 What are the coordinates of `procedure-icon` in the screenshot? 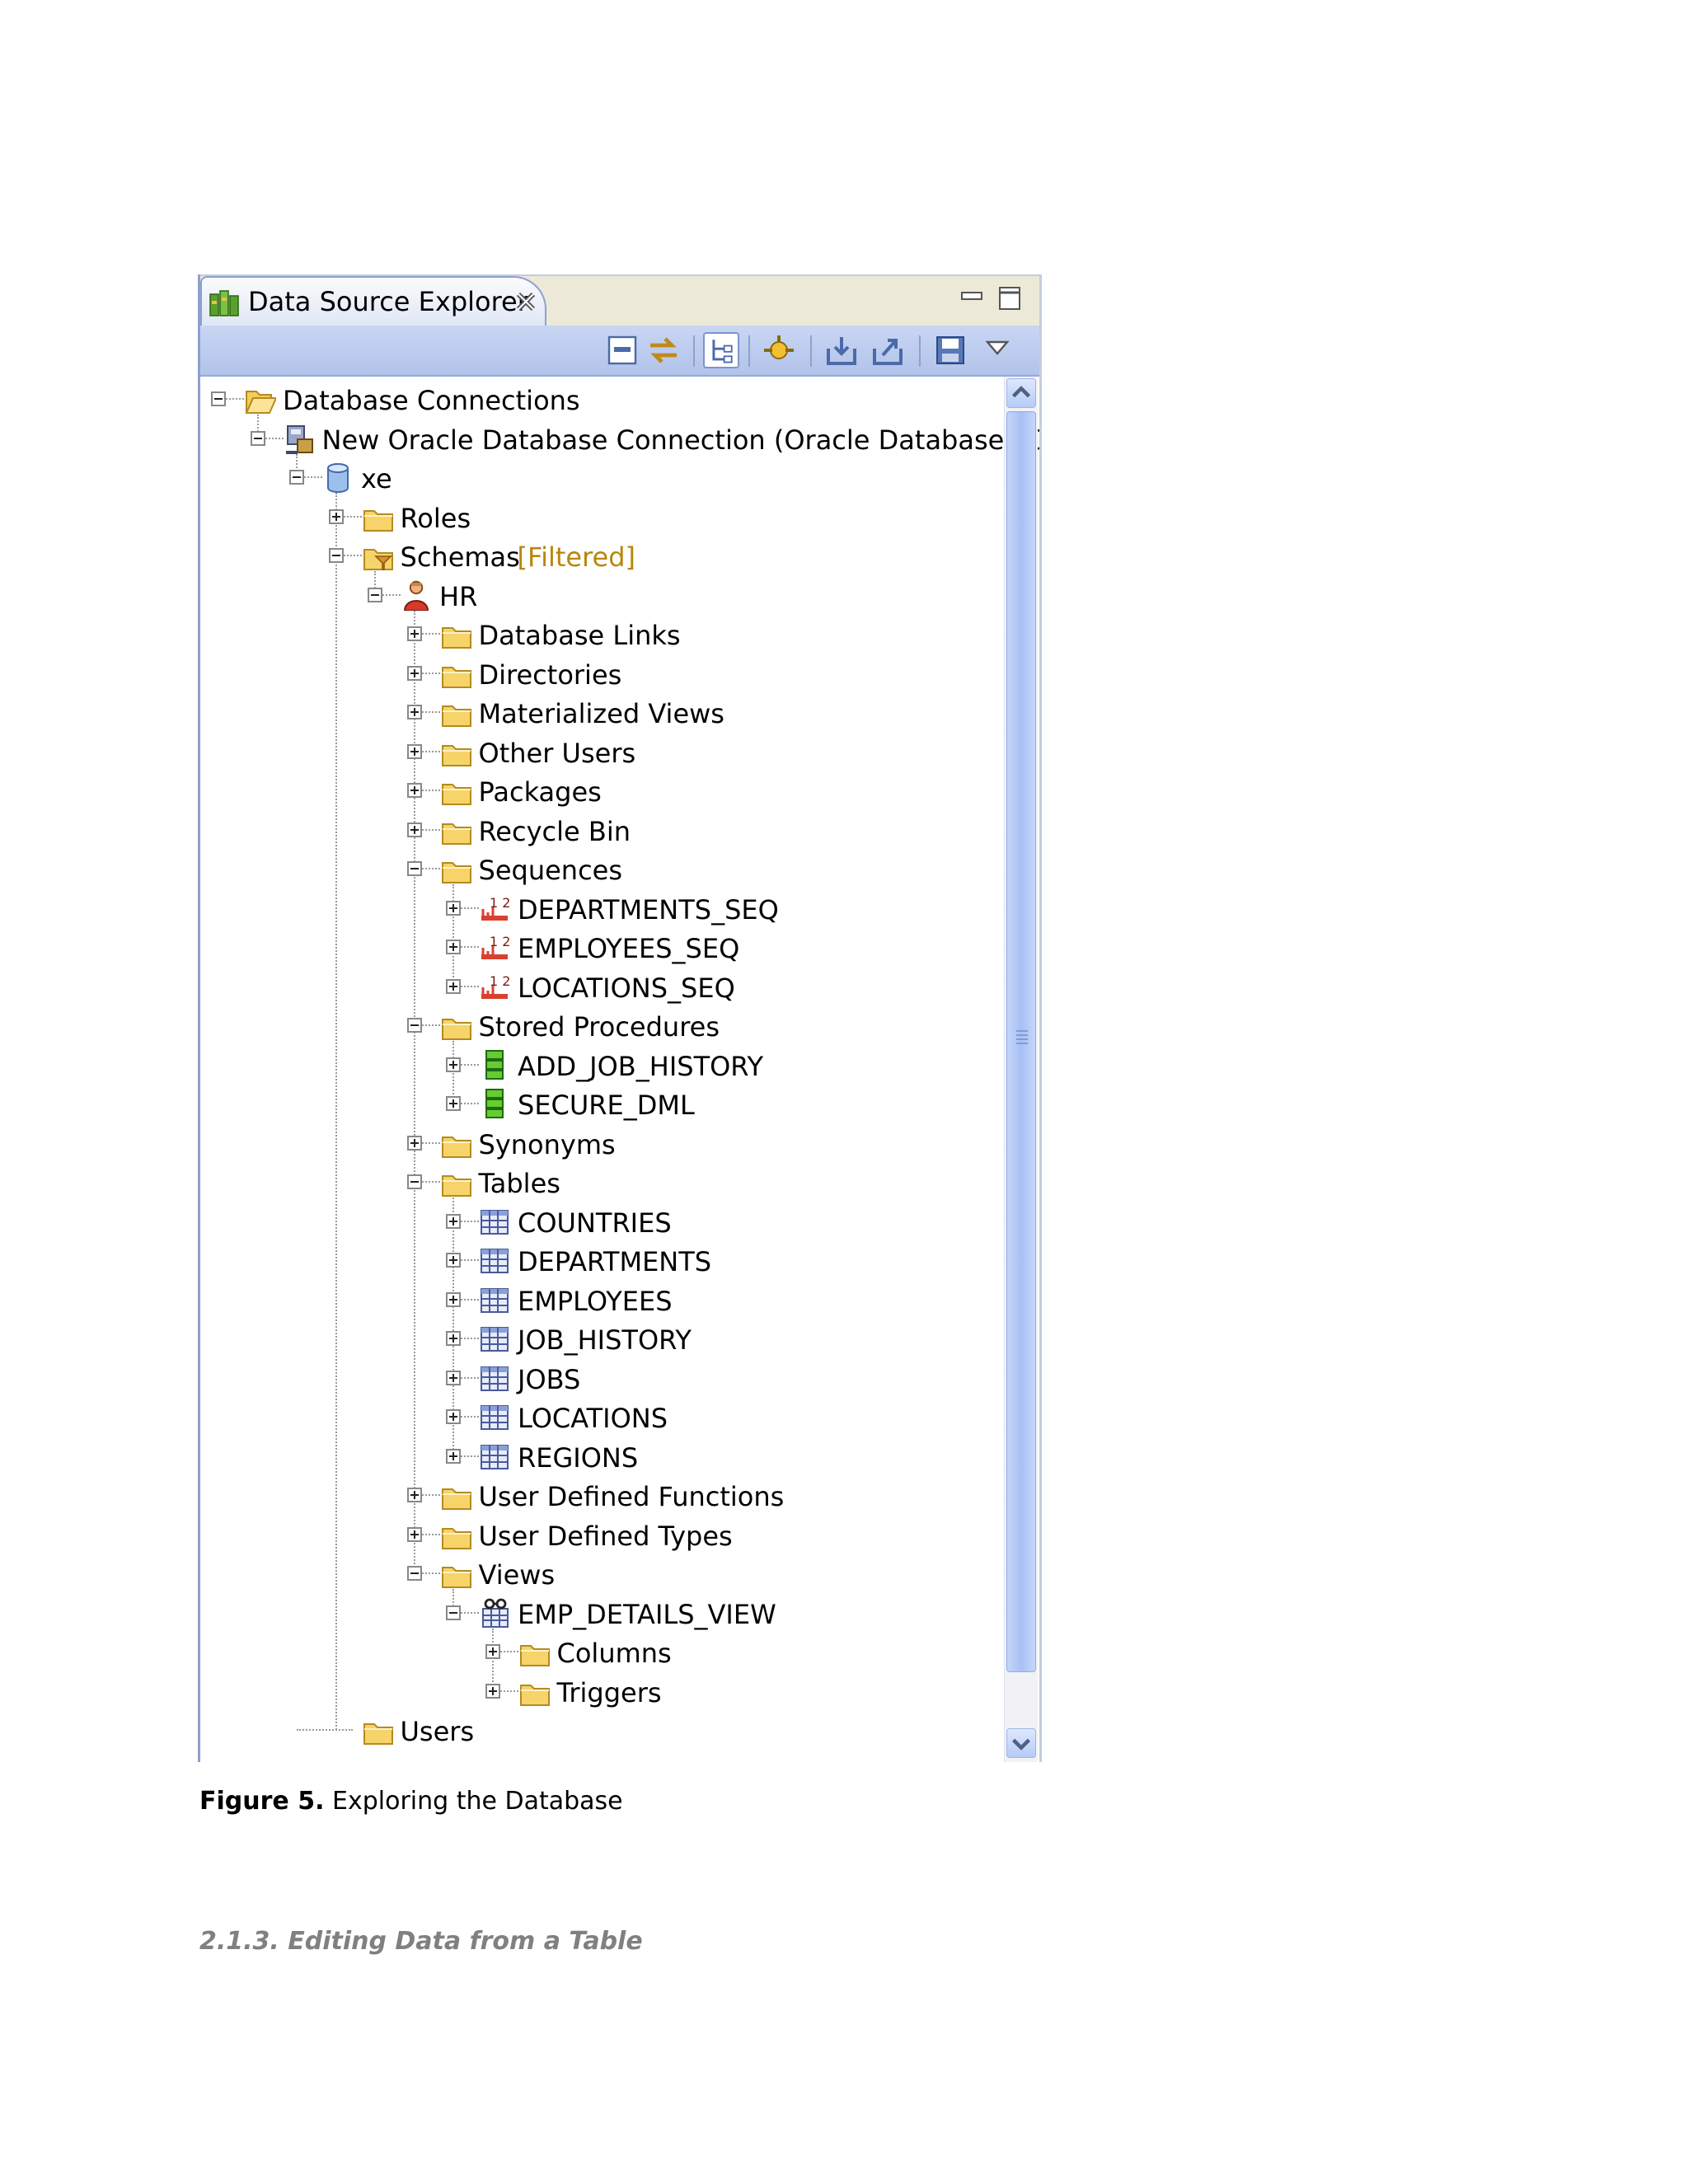 It's located at (494, 1103).